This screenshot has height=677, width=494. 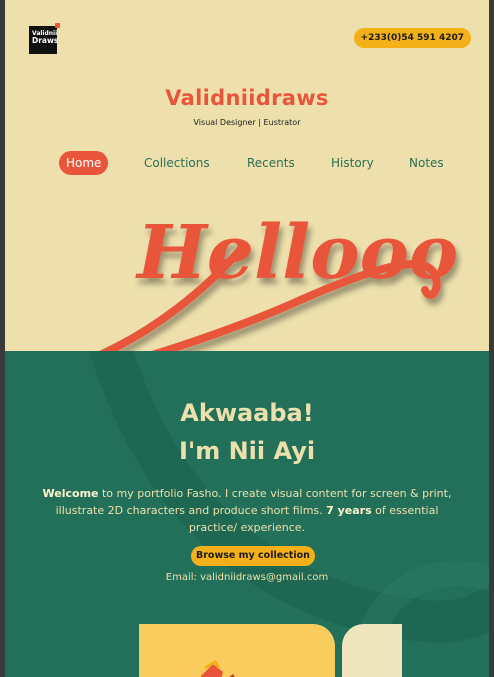 What do you see at coordinates (57, 25) in the screenshot?
I see `logo-accent` at bounding box center [57, 25].